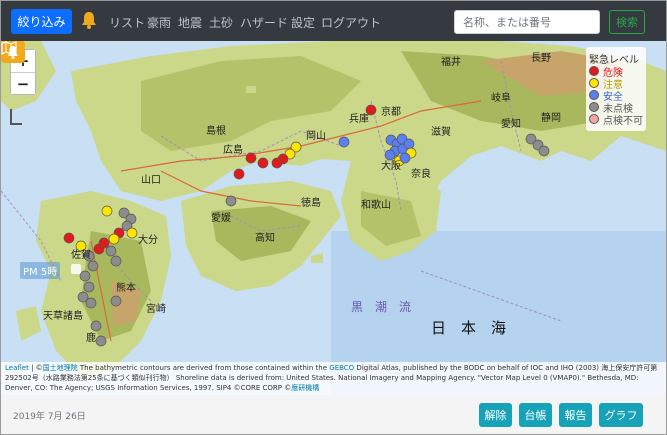 This screenshot has height=435, width=667. What do you see at coordinates (527, 22) in the screenshot?
I see `search-input` at bounding box center [527, 22].